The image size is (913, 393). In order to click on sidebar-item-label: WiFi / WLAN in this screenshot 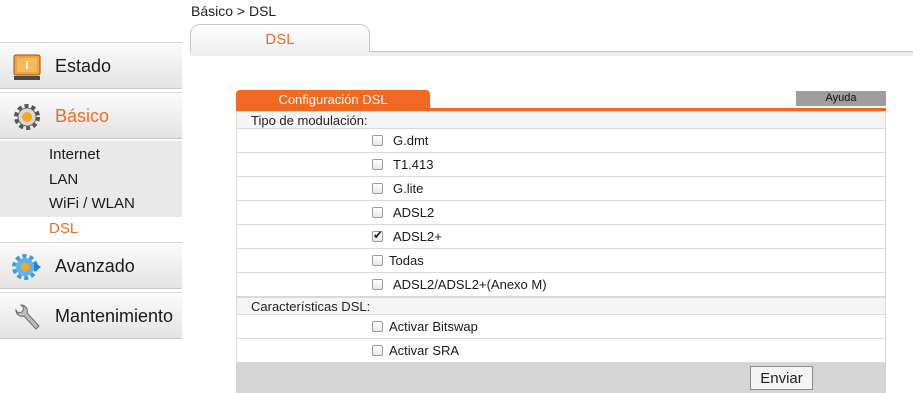, I will do `click(92, 203)`.